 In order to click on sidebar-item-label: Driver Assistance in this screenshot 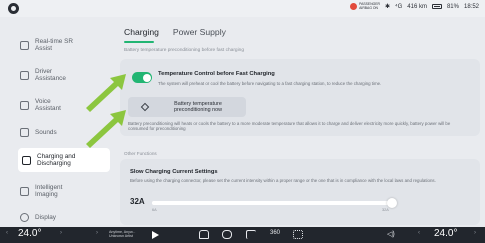, I will do `click(50, 75)`.